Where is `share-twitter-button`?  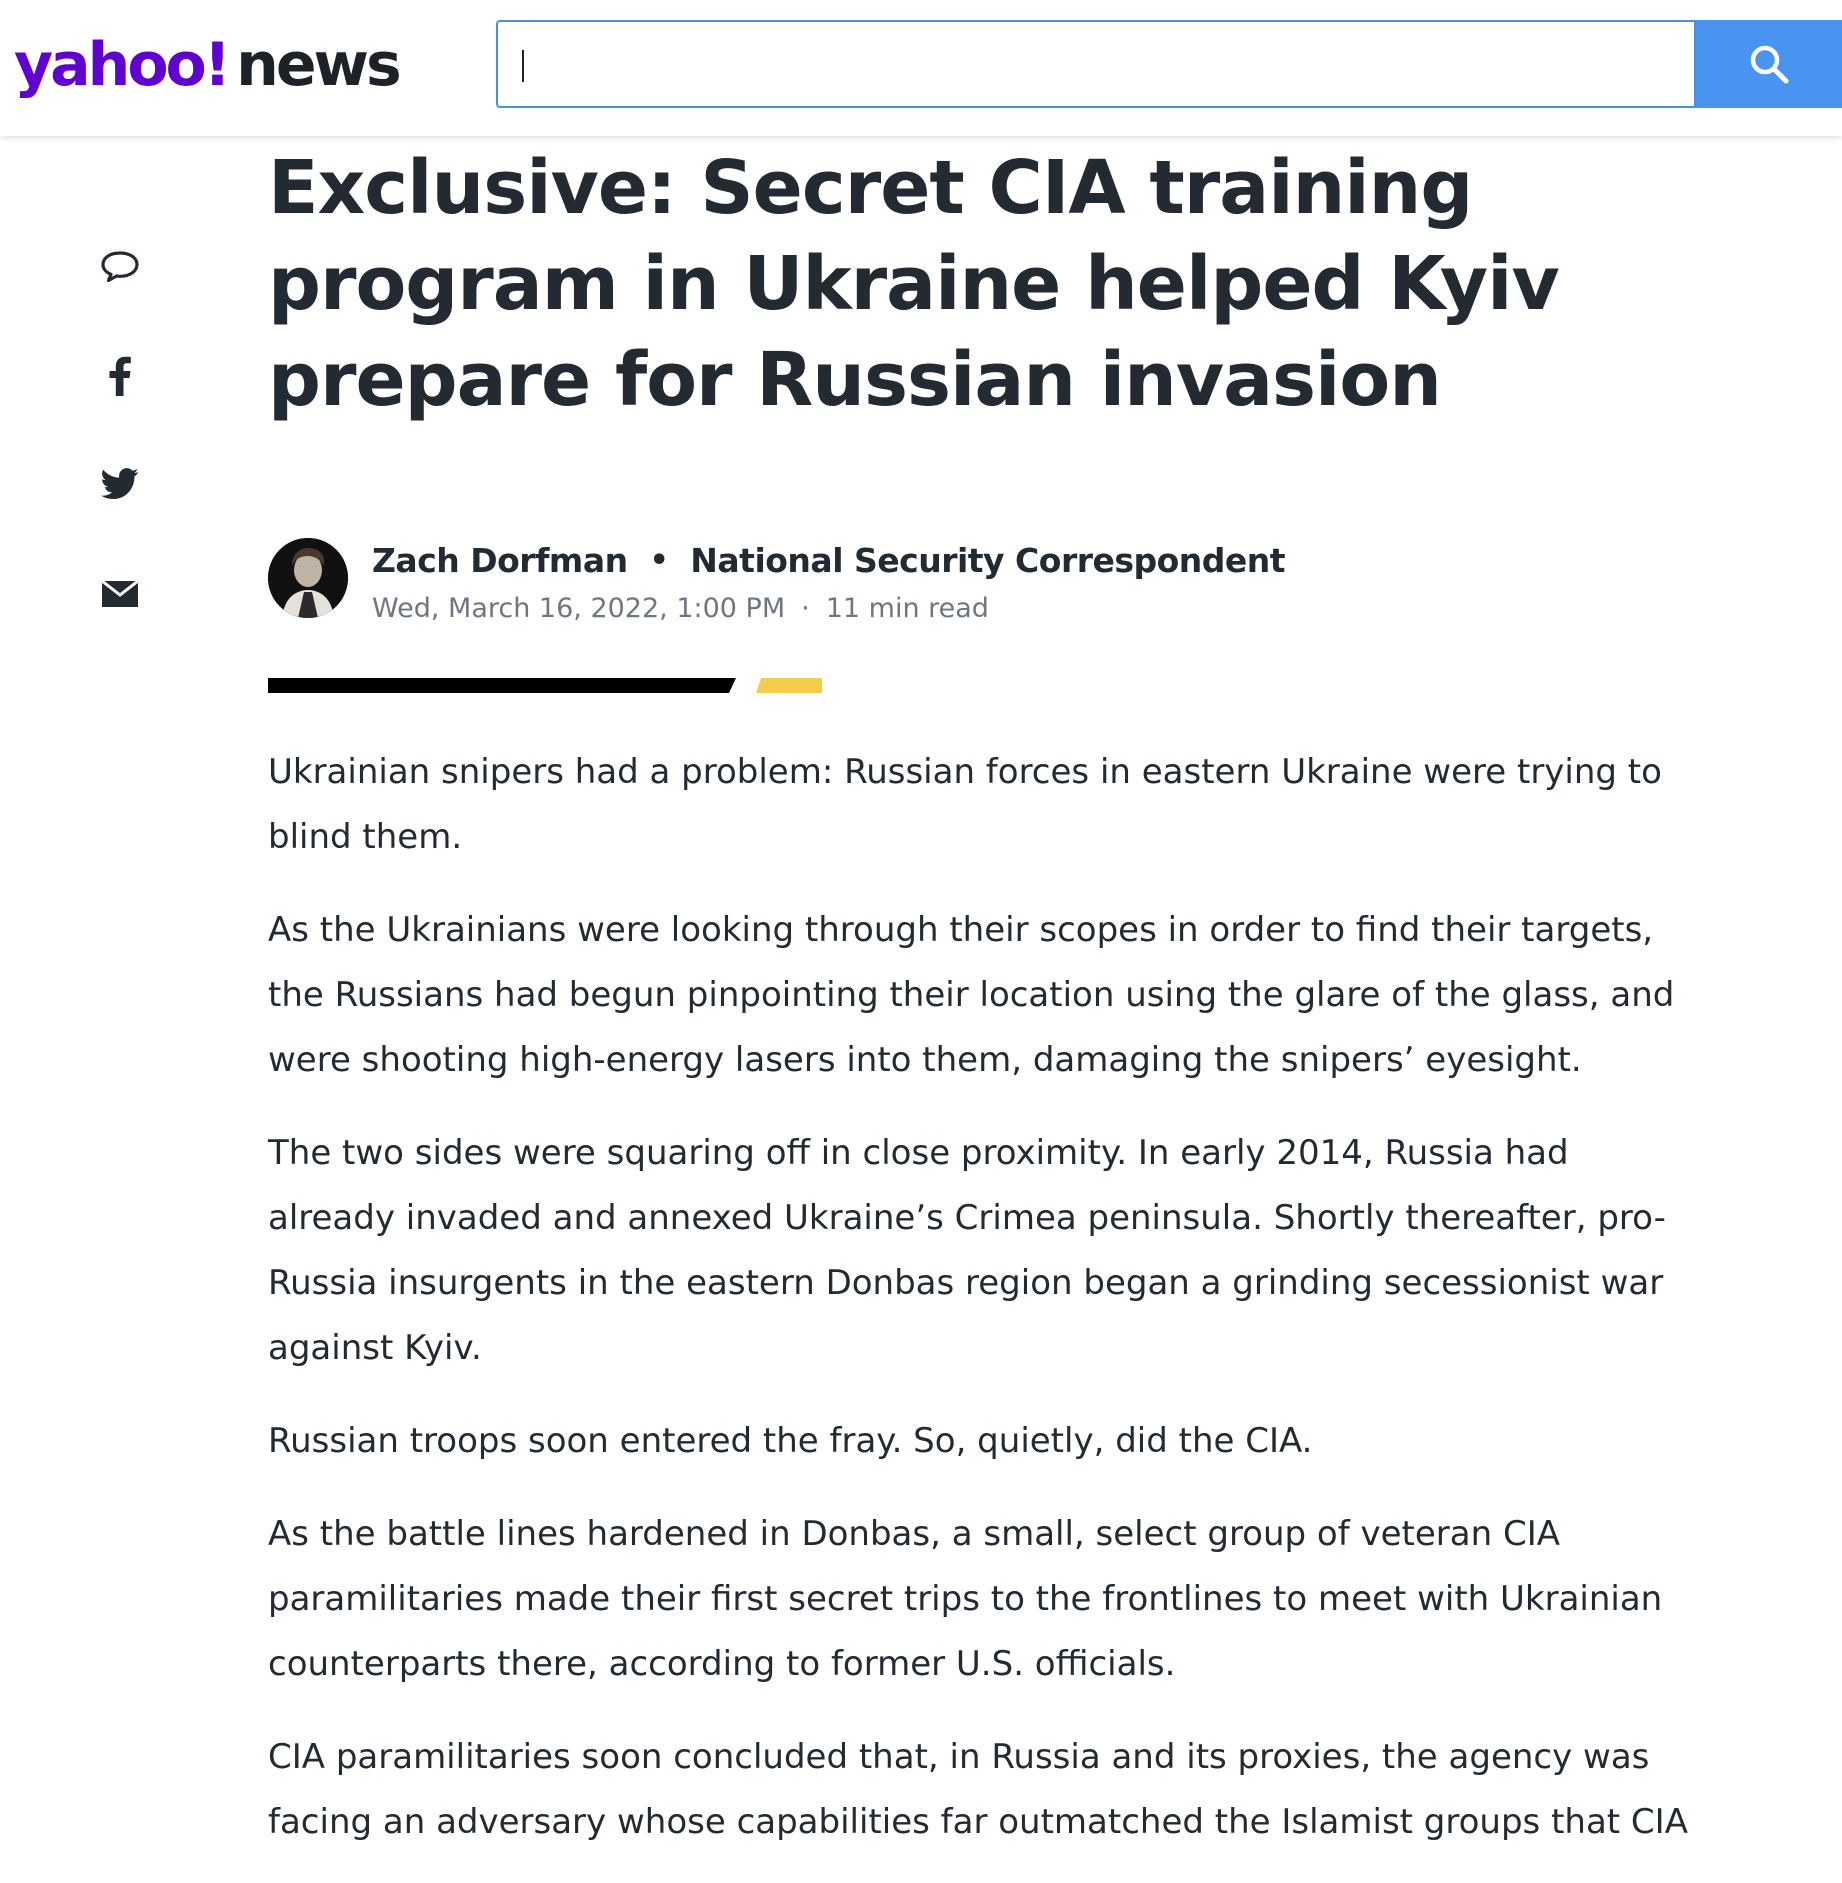
share-twitter-button is located at coordinates (120, 484).